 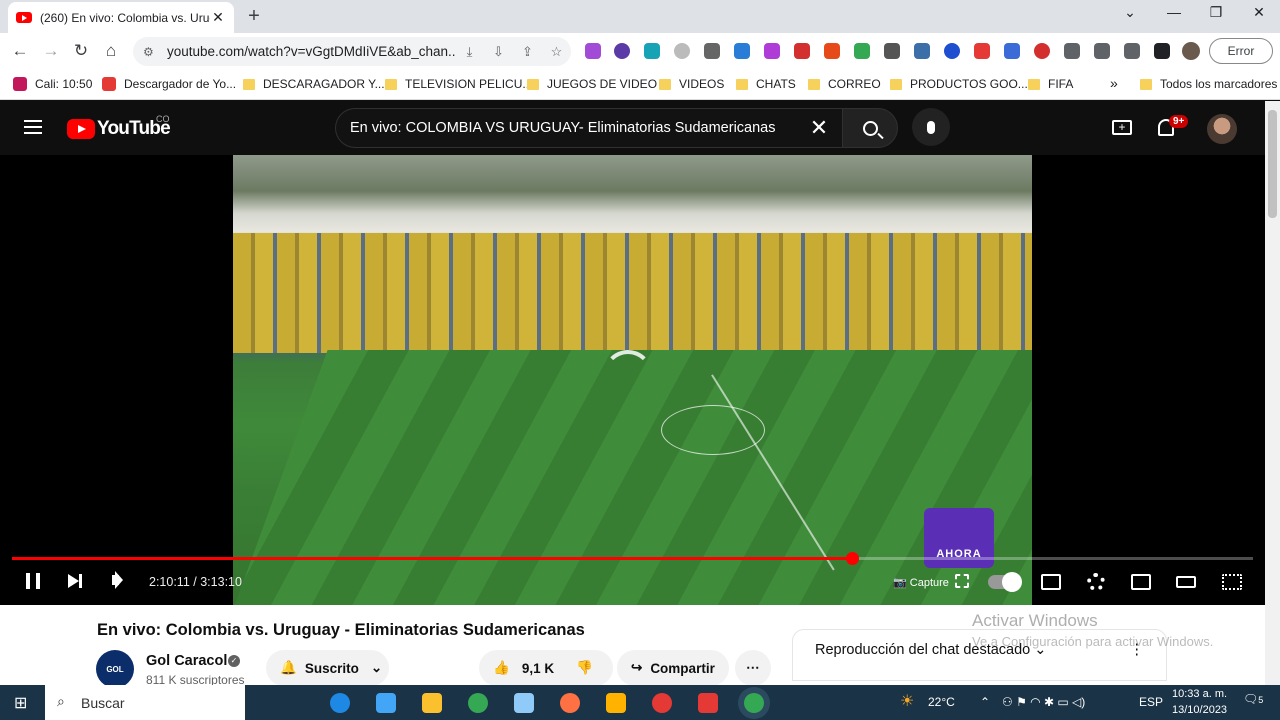 I want to click on tray-chevron-icon: ⌃, so click(x=985, y=702).